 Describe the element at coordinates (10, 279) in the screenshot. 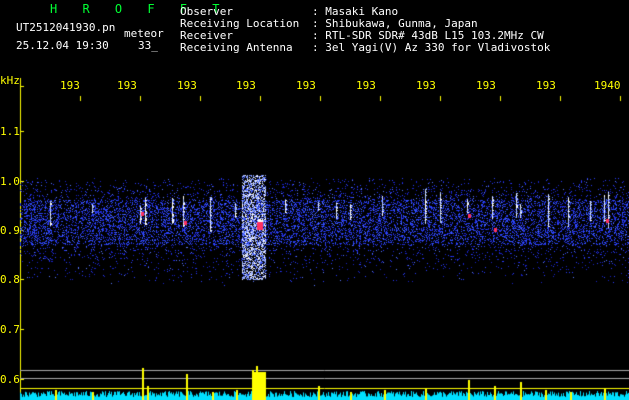

I see `y-tick-label: 0.8` at that location.